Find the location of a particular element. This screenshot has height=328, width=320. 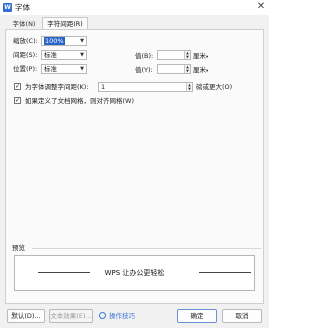

spacing-unit-label: 厘米 is located at coordinates (199, 56).